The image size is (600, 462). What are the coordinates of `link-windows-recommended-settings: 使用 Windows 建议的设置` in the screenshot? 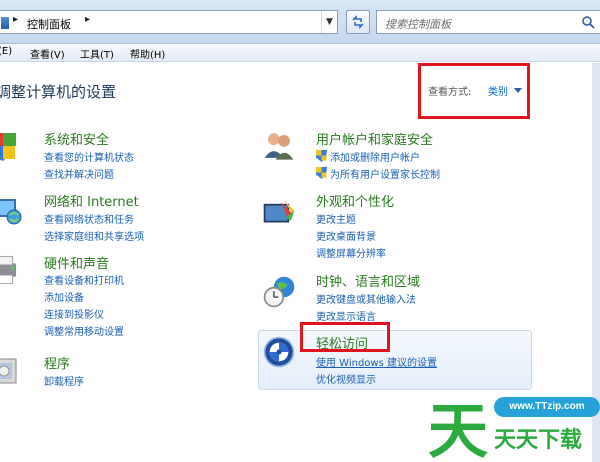 It's located at (376, 361).